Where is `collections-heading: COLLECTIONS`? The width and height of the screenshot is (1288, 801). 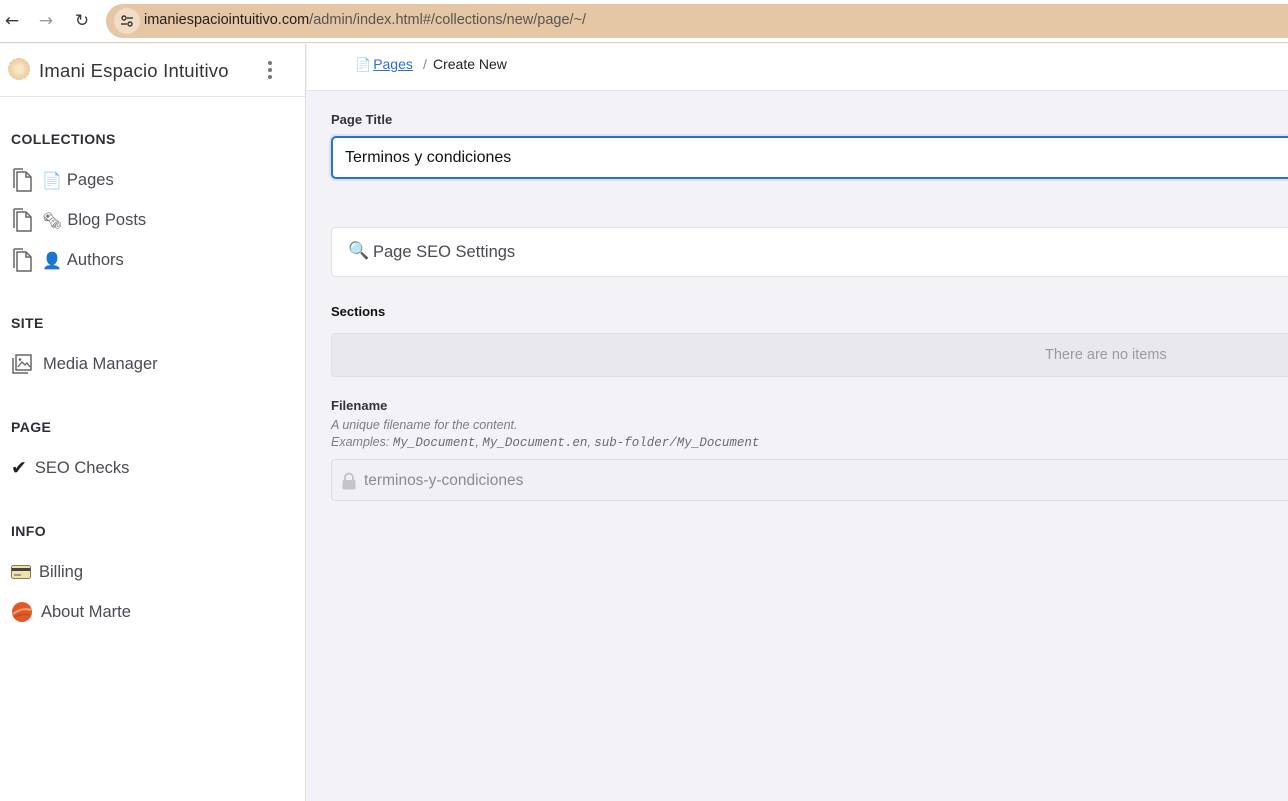
collections-heading: COLLECTIONS is located at coordinates (63, 139).